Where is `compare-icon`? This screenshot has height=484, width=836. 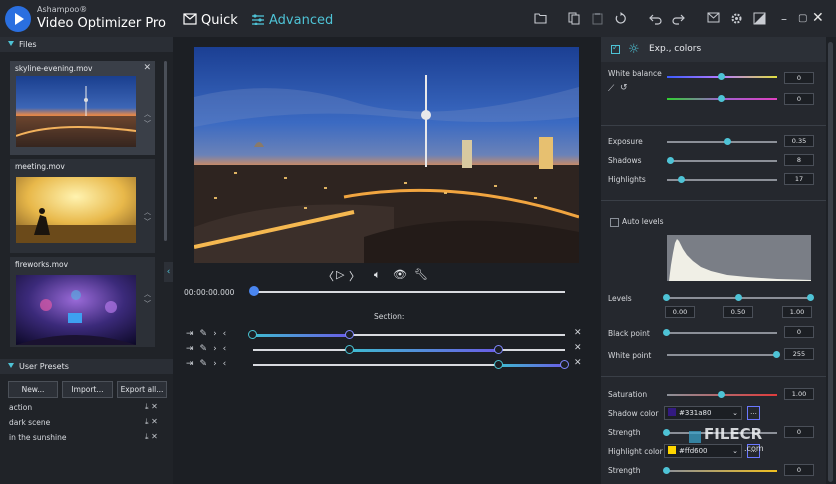
compare-icon is located at coordinates (759, 18).